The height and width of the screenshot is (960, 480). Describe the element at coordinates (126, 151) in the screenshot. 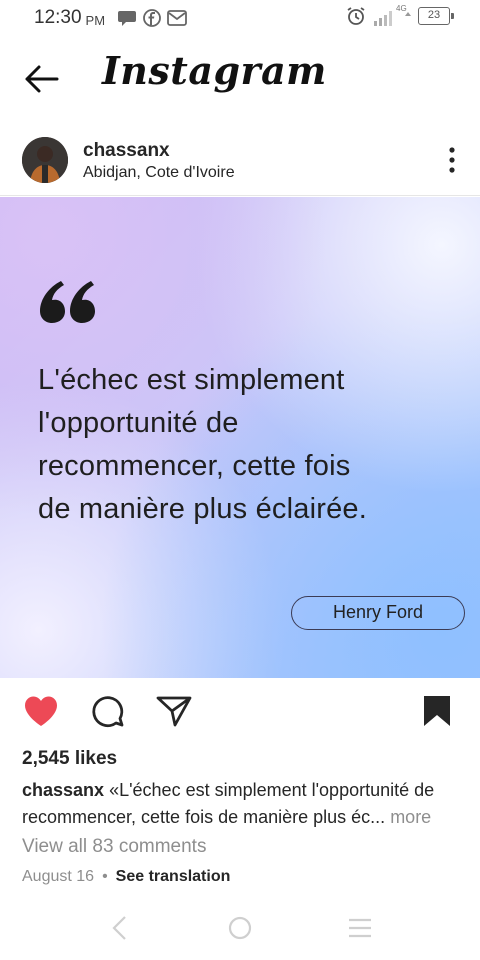

I see `post-username: chassanx` at that location.